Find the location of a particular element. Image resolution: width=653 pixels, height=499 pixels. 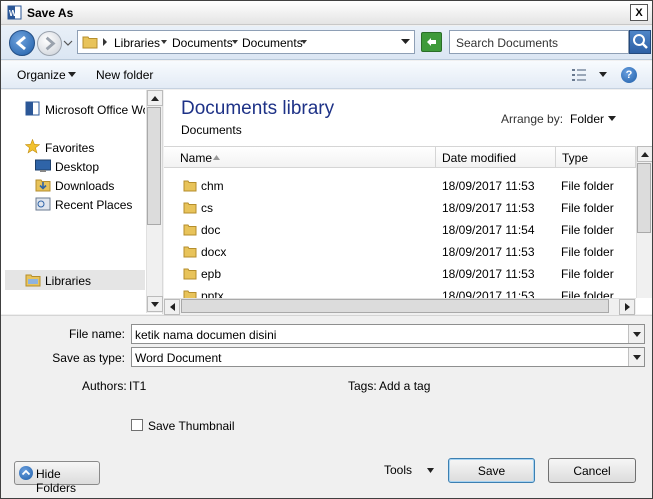

window-title: Save As is located at coordinates (50, 13).